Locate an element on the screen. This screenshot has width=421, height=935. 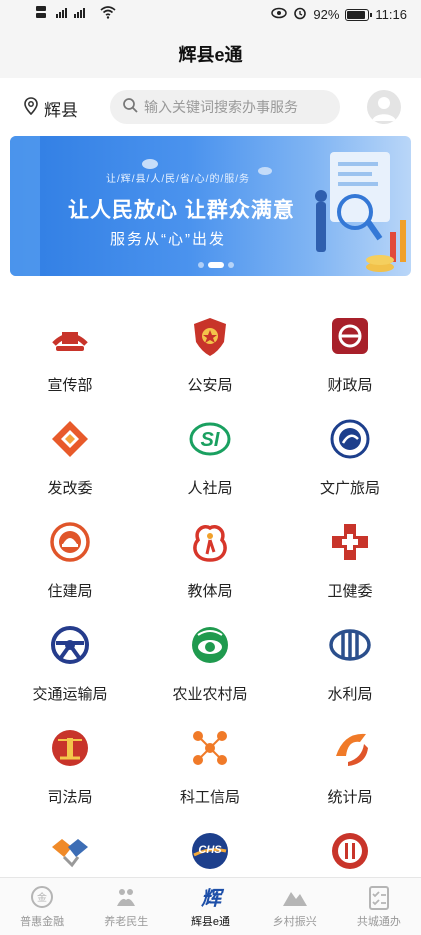
grid-item-label: 发改委 is located at coordinates (70, 488).